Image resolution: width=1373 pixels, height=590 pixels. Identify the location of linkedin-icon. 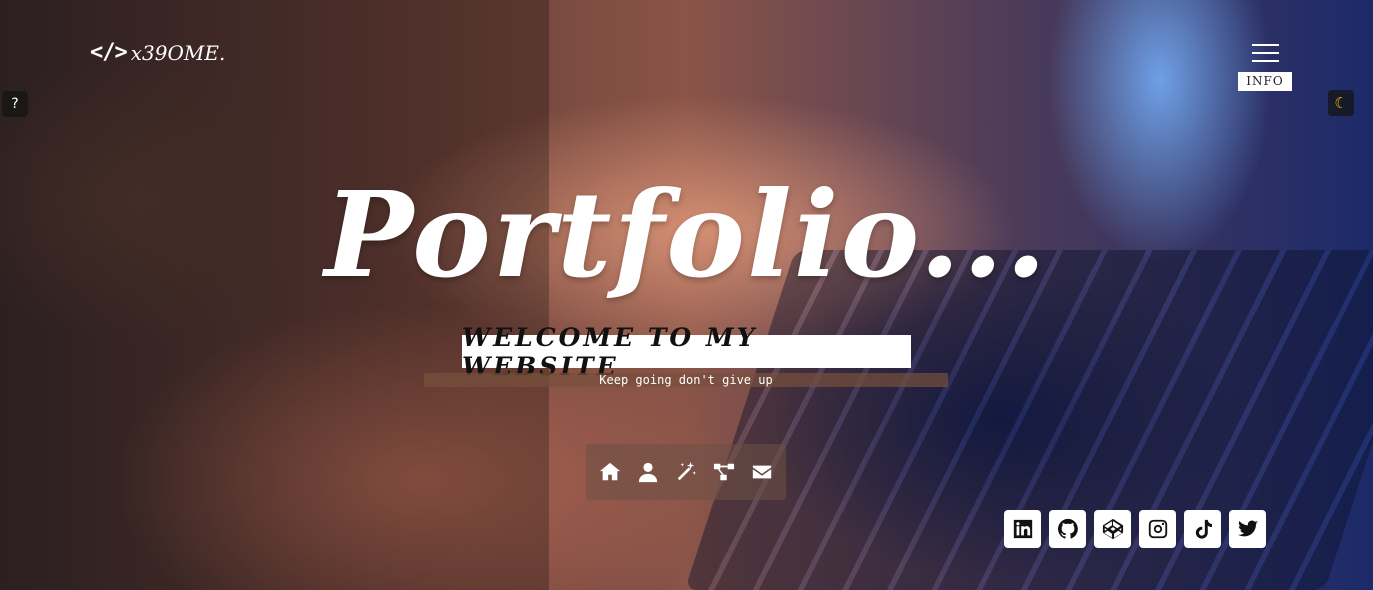
(1022, 529).